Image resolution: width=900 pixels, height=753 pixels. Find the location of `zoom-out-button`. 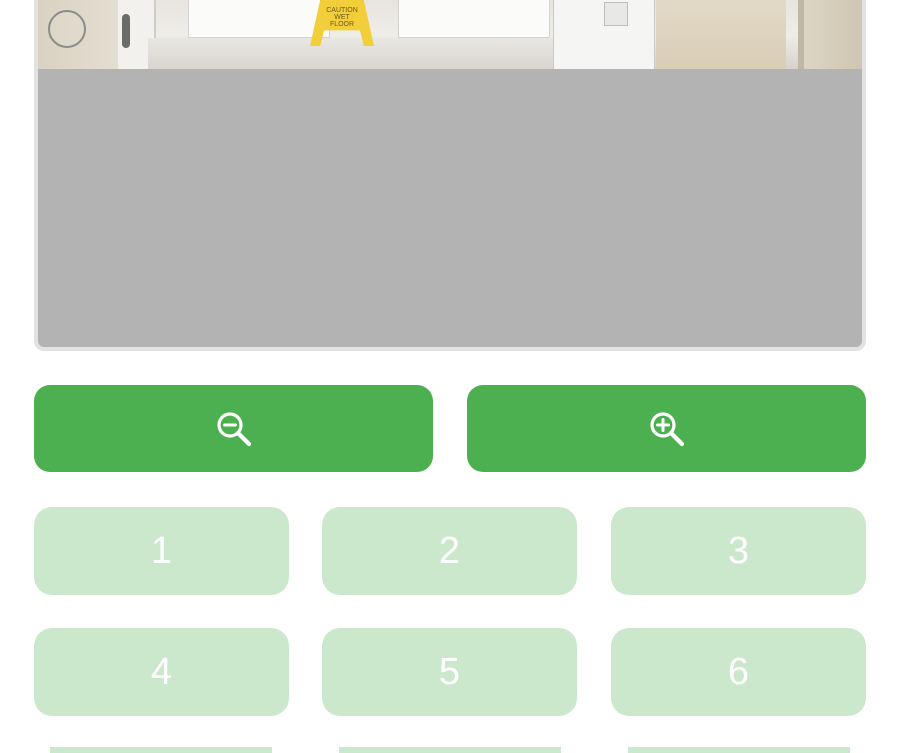

zoom-out-button is located at coordinates (233, 428).